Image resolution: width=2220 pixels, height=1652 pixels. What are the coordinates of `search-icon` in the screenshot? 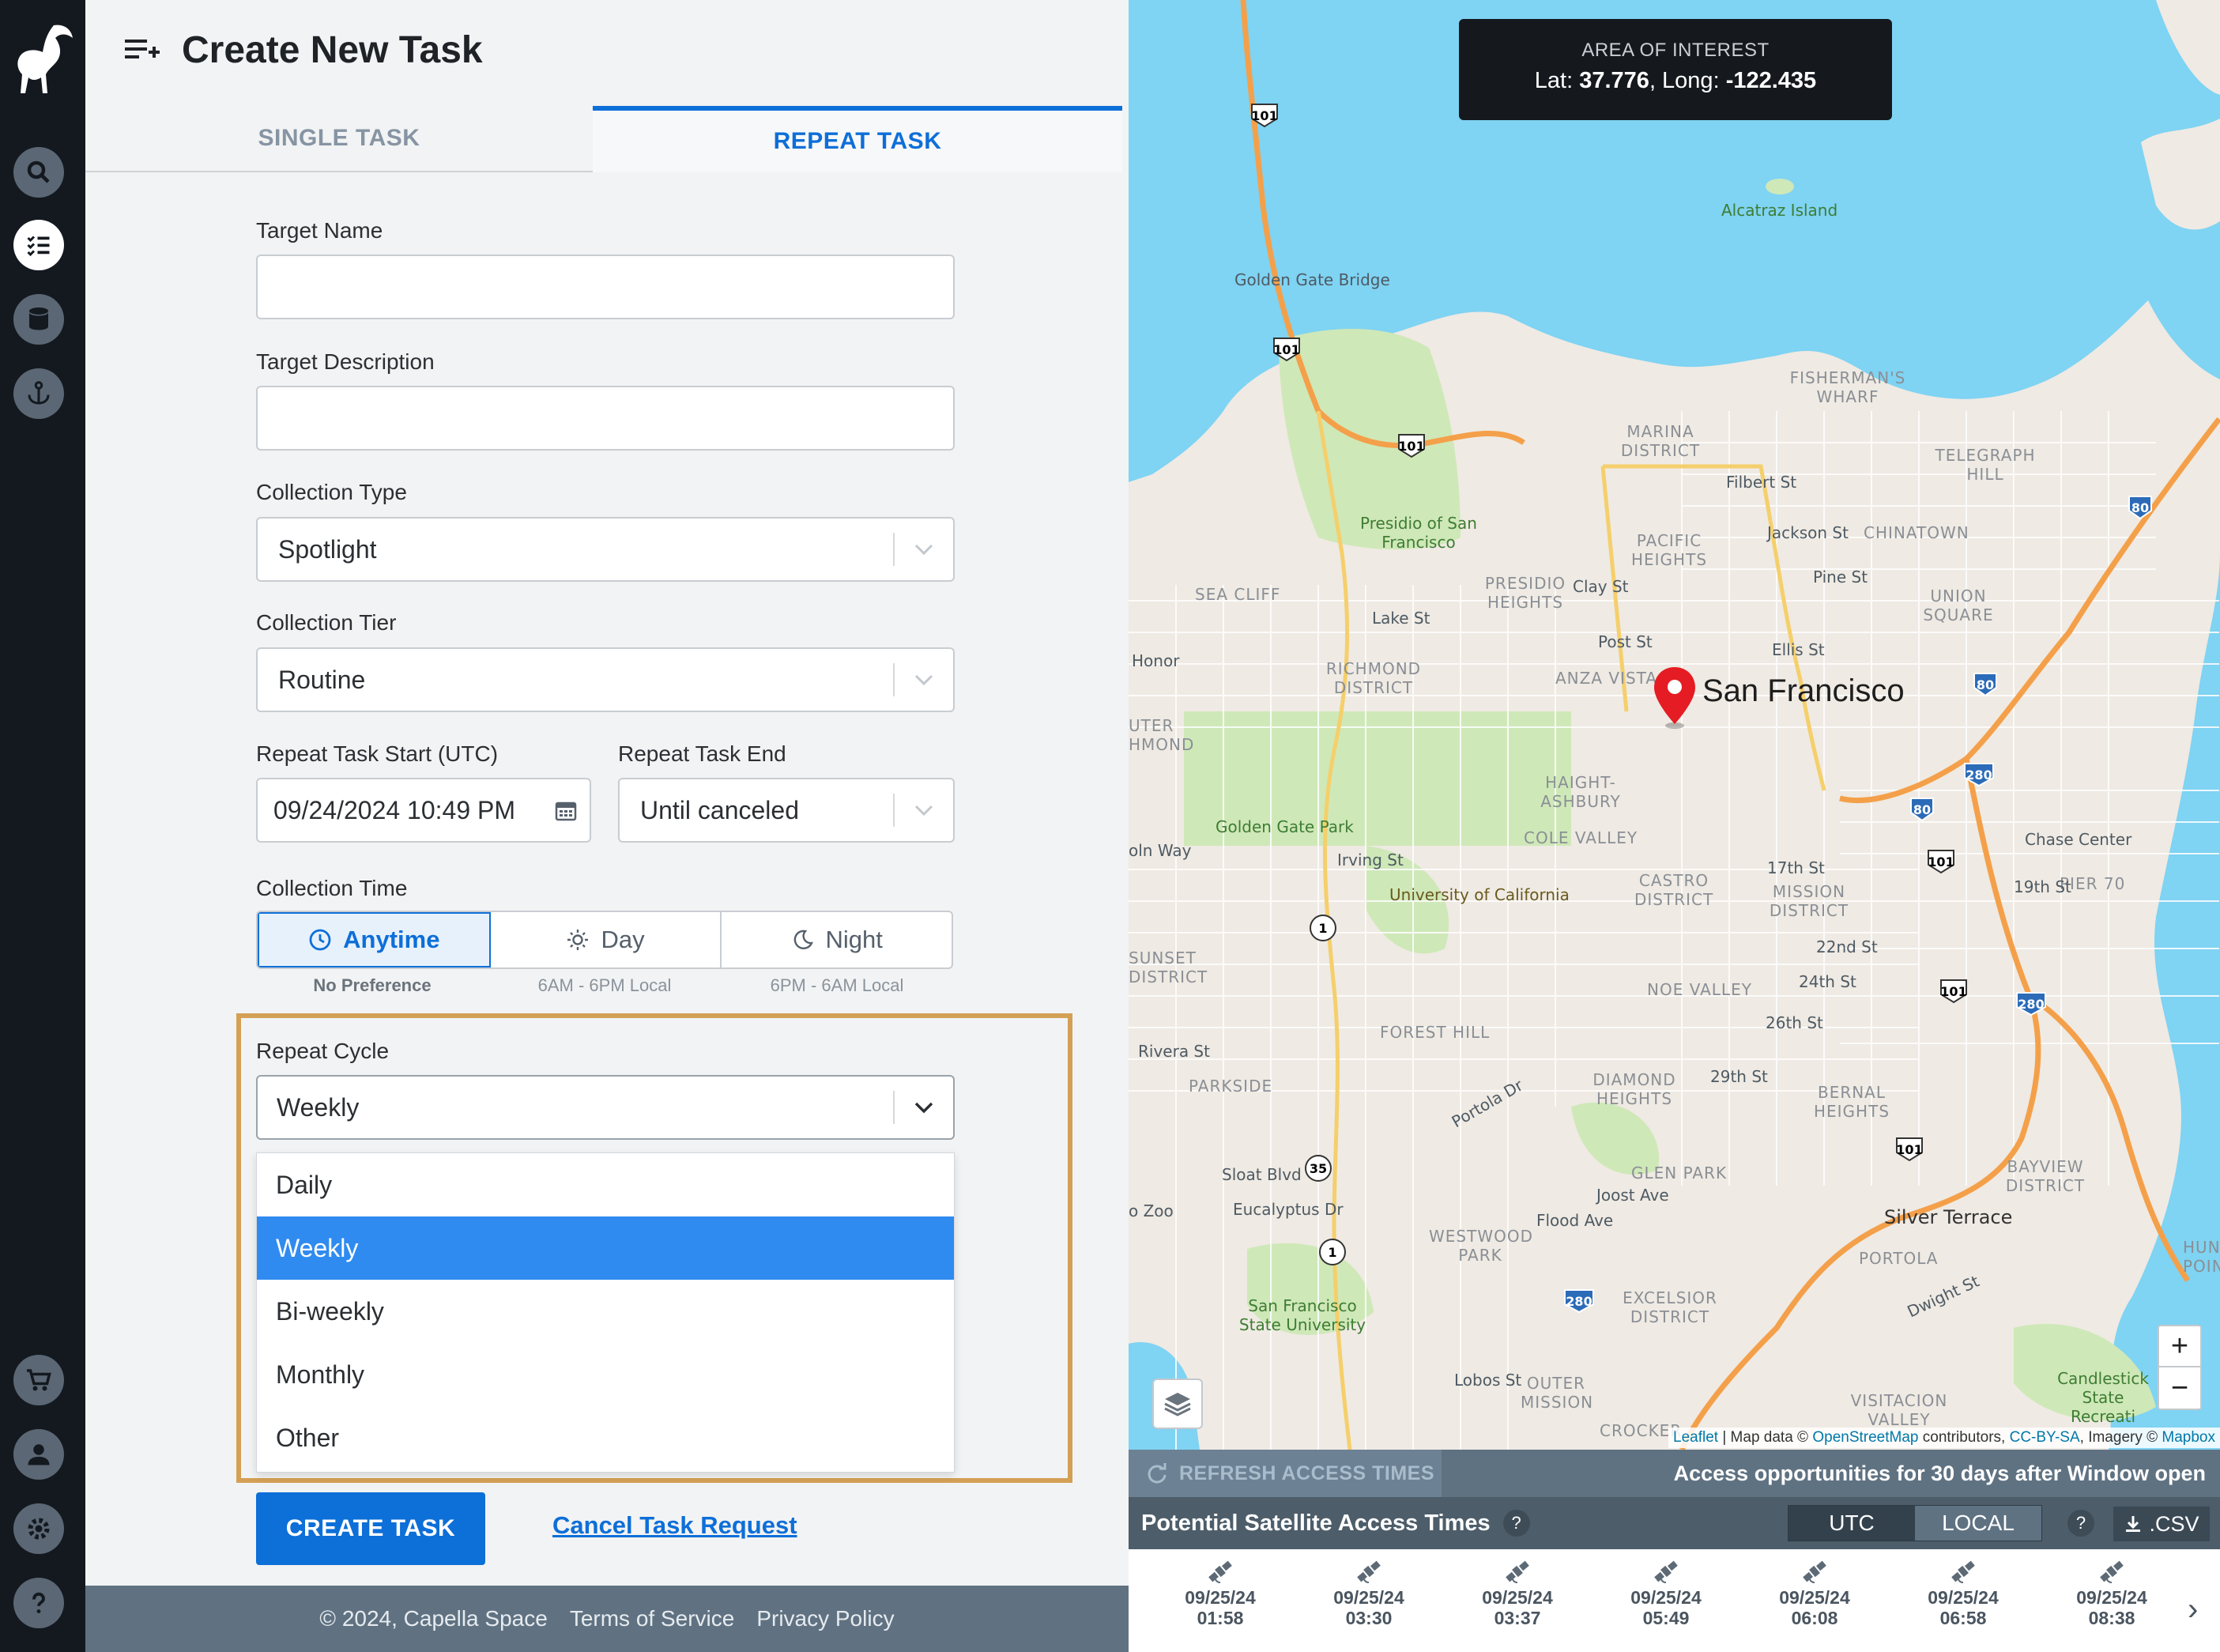 It's located at (38, 171).